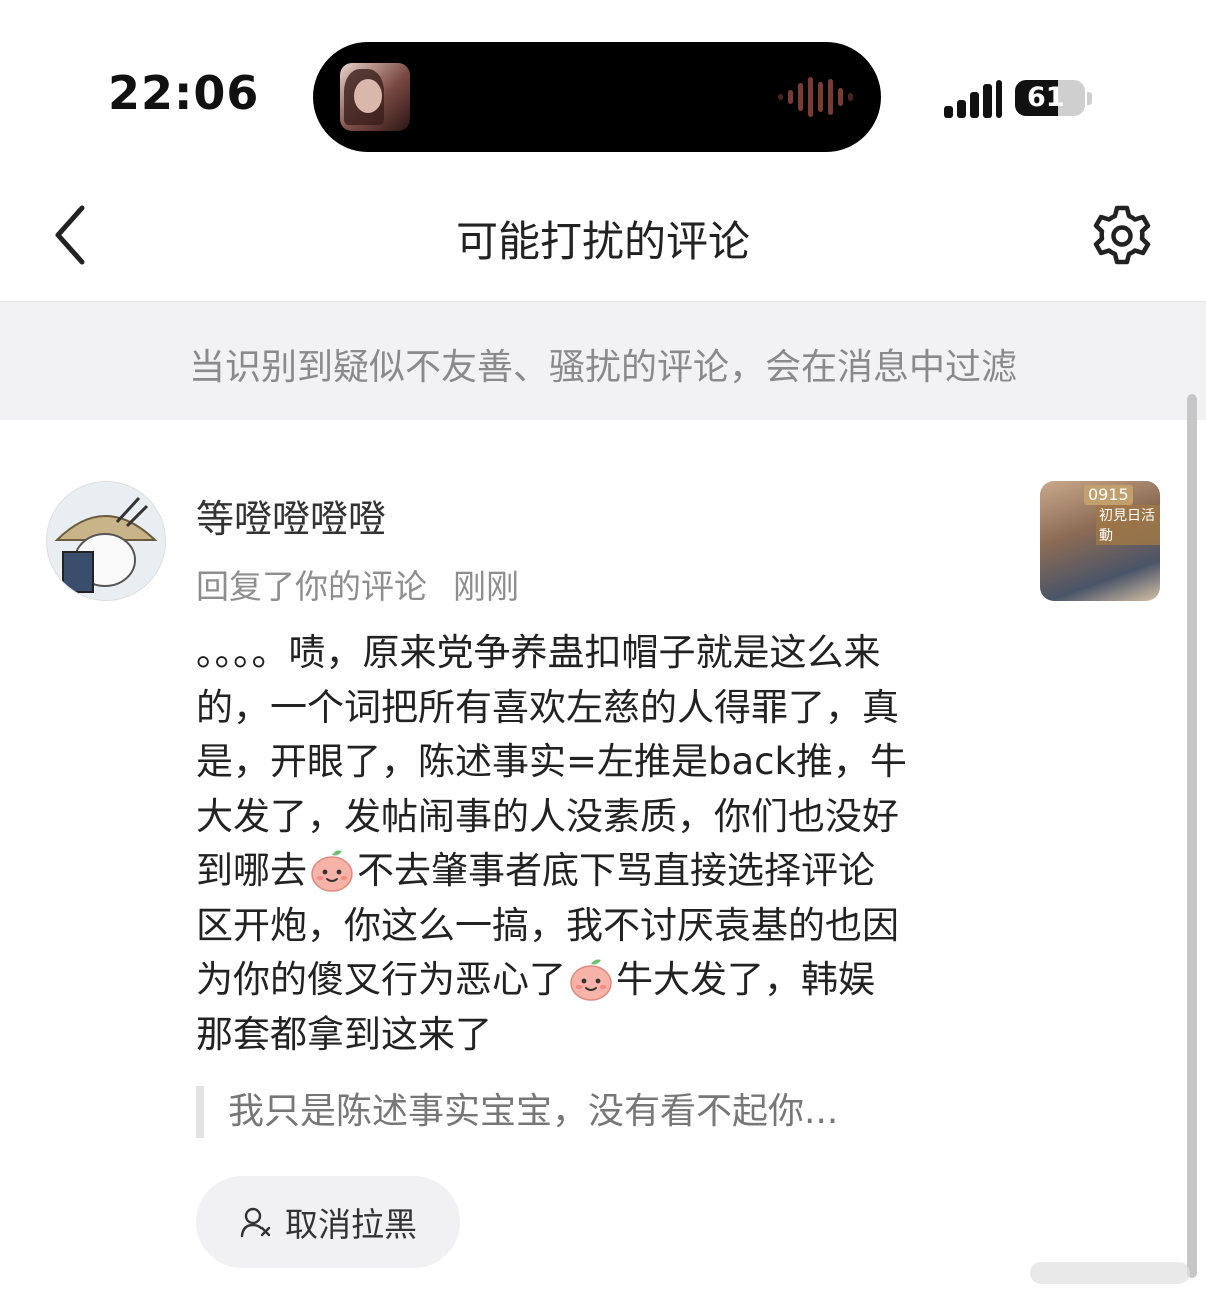 The height and width of the screenshot is (1298, 1206). Describe the element at coordinates (351, 1224) in the screenshot. I see `unblock-label: 取消拉黑` at that location.